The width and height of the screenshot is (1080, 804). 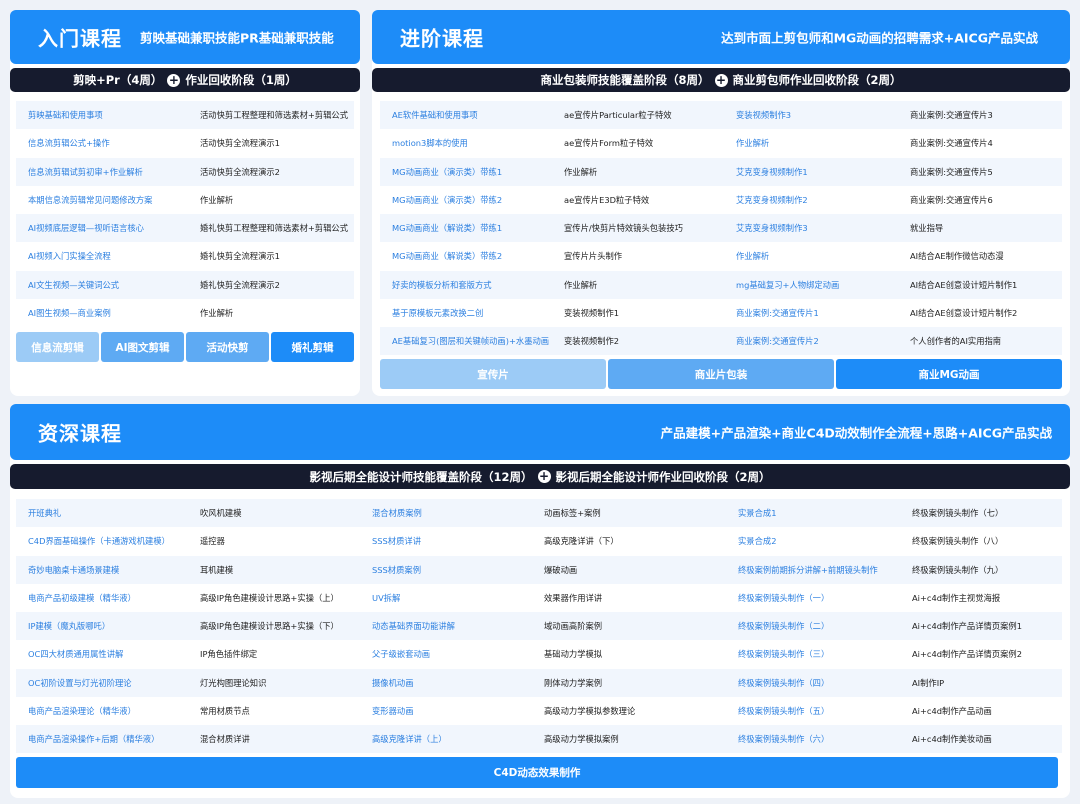 What do you see at coordinates (80, 433) in the screenshot?
I see `senior-title: 资深课程` at bounding box center [80, 433].